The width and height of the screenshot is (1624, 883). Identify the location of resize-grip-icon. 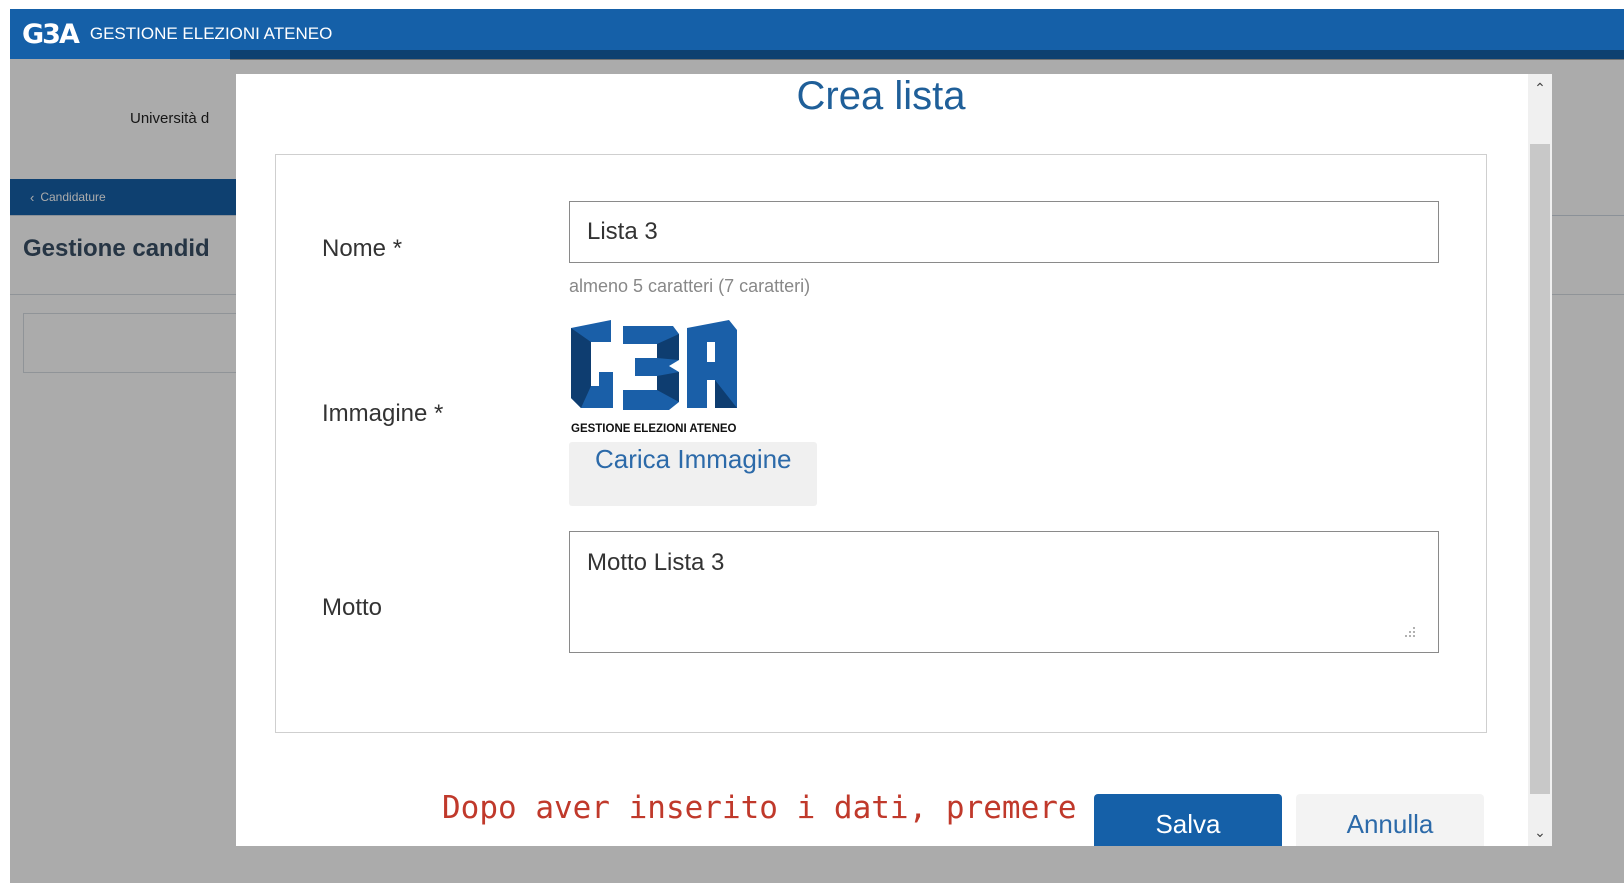
(1409, 631).